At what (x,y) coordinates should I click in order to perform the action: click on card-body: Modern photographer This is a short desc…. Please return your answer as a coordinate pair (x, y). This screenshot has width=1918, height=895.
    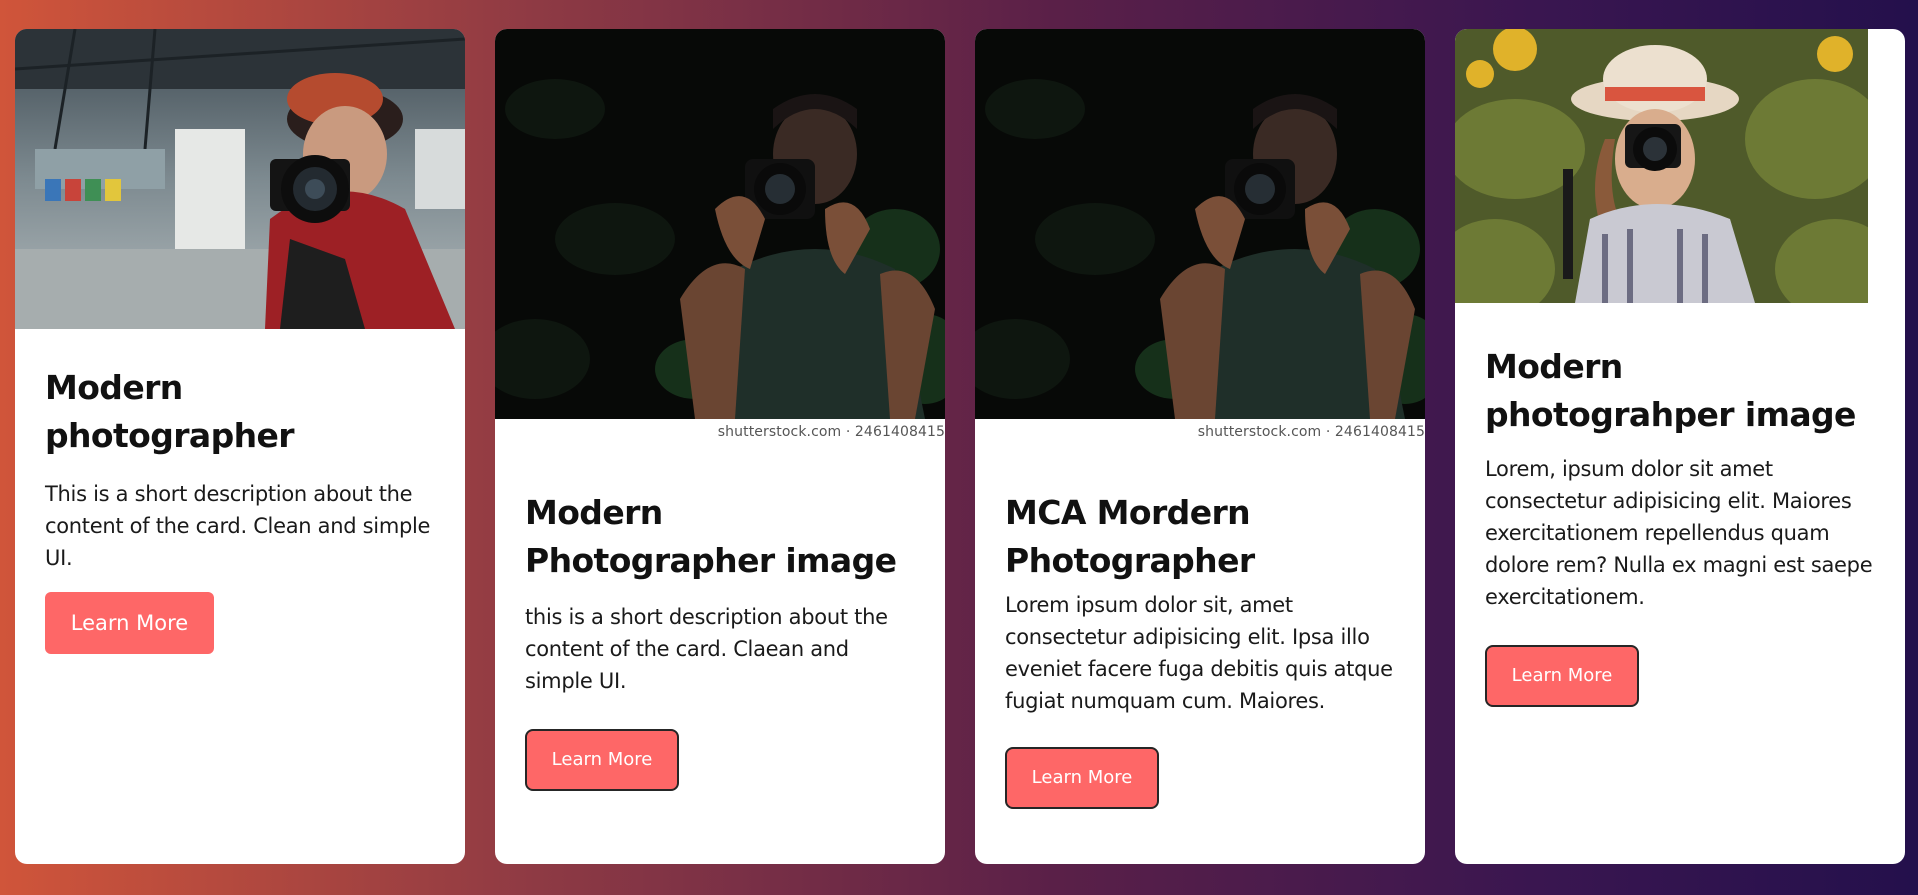
    Looking at the image, I should click on (241, 509).